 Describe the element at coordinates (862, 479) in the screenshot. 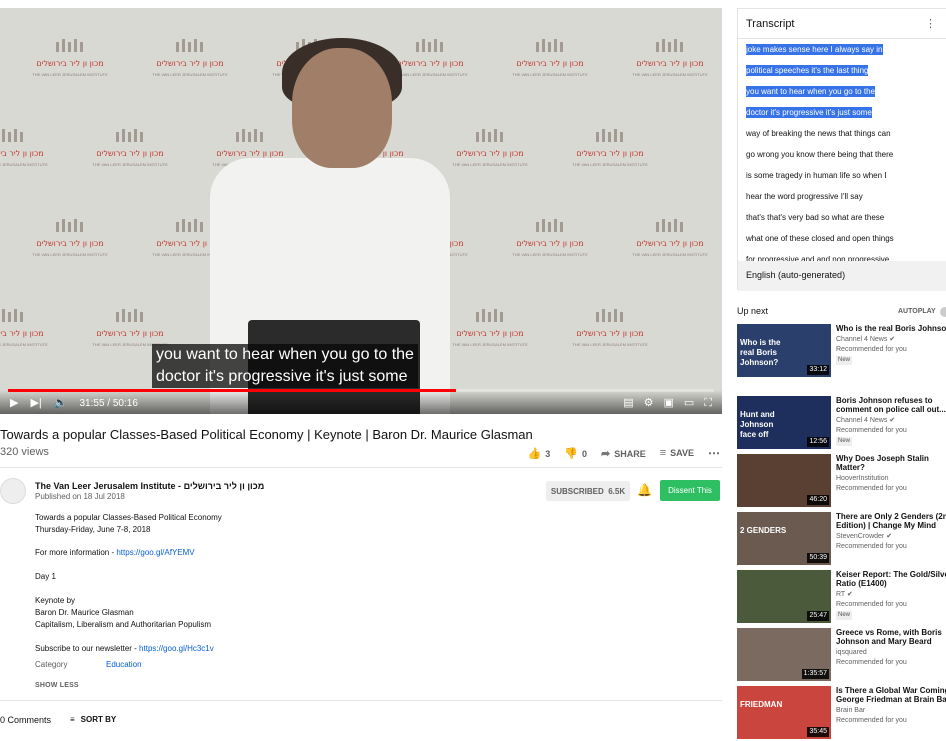

I see `recommended-channel: HooverInstitution` at that location.